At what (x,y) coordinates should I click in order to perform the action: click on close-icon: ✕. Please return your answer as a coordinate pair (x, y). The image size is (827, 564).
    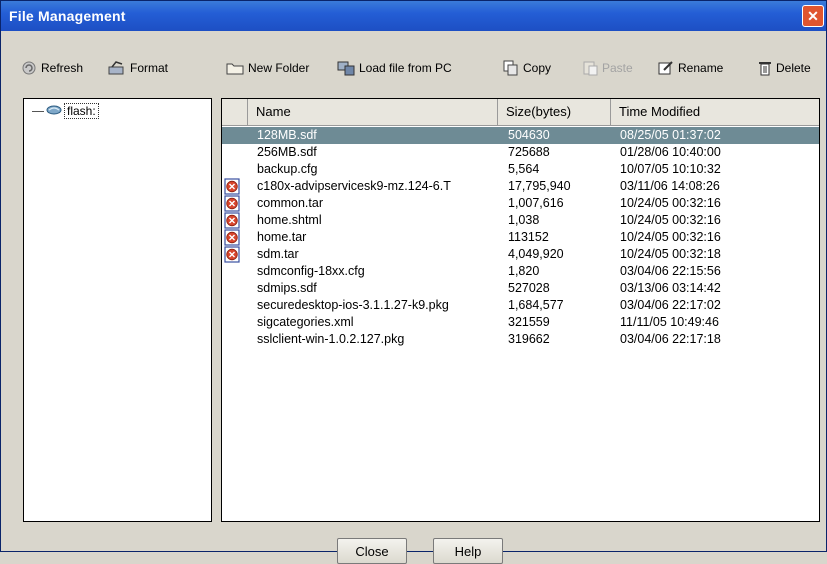
    Looking at the image, I should click on (813, 15).